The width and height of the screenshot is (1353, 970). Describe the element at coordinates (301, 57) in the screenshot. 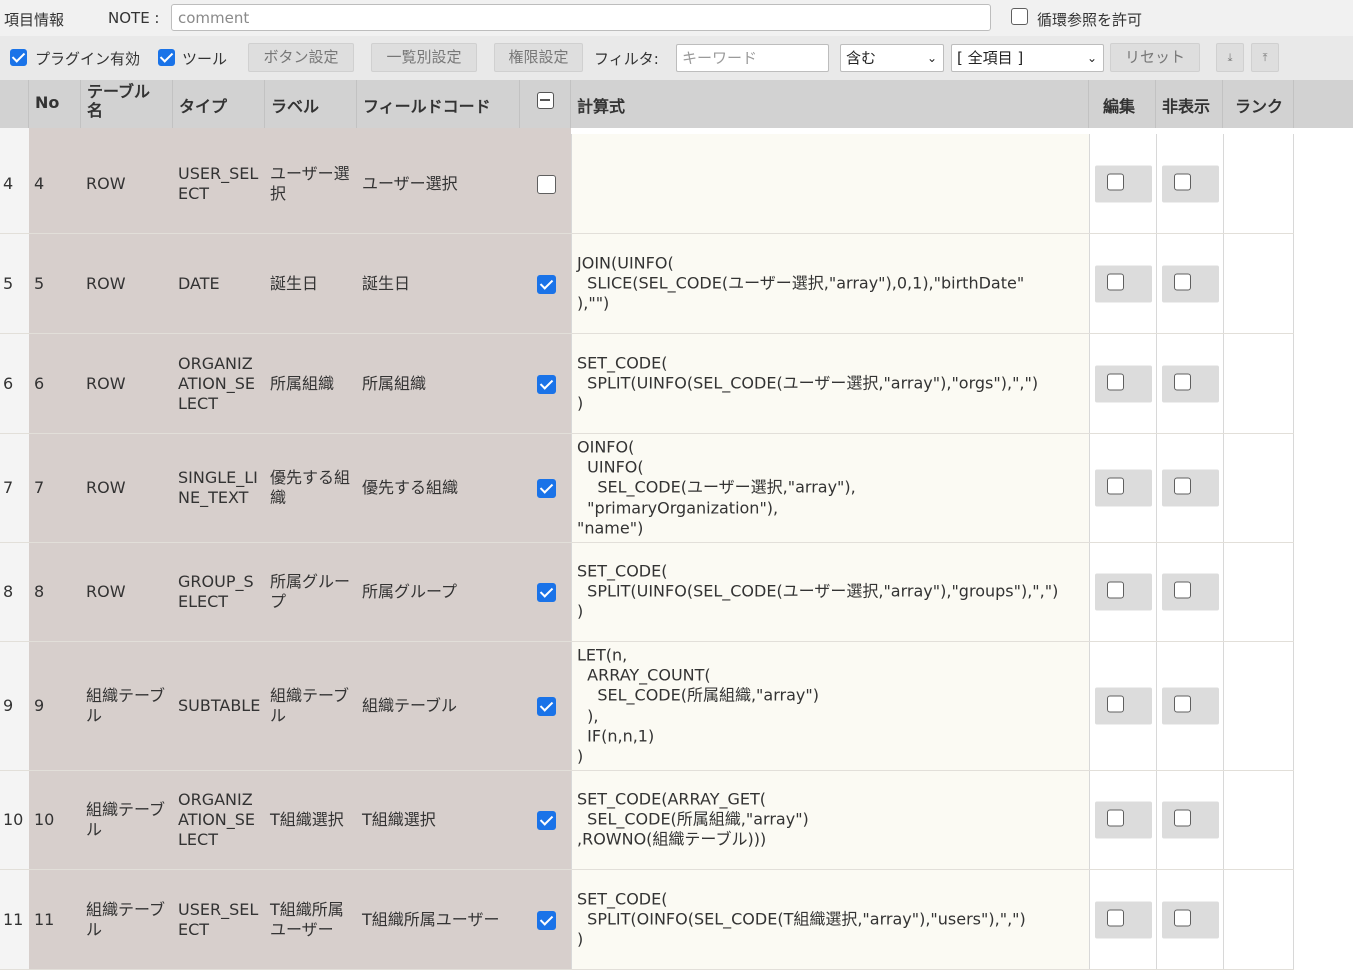

I see `button-settings-button: ボタン設定` at that location.